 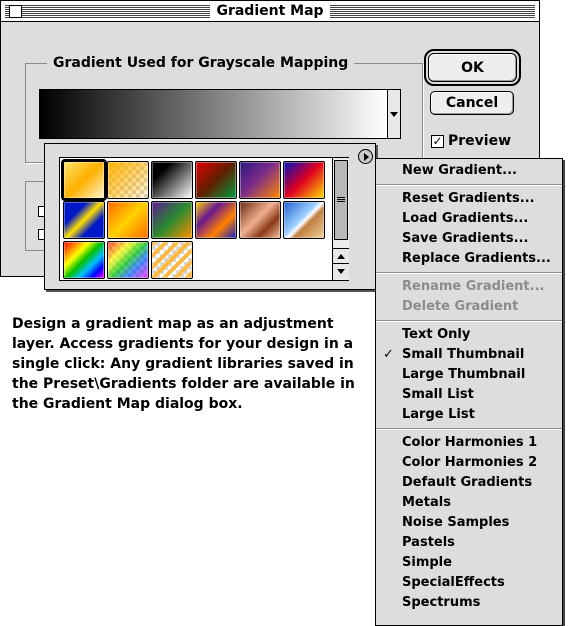 I want to click on gradient-swatch-black-white, so click(x=172, y=180).